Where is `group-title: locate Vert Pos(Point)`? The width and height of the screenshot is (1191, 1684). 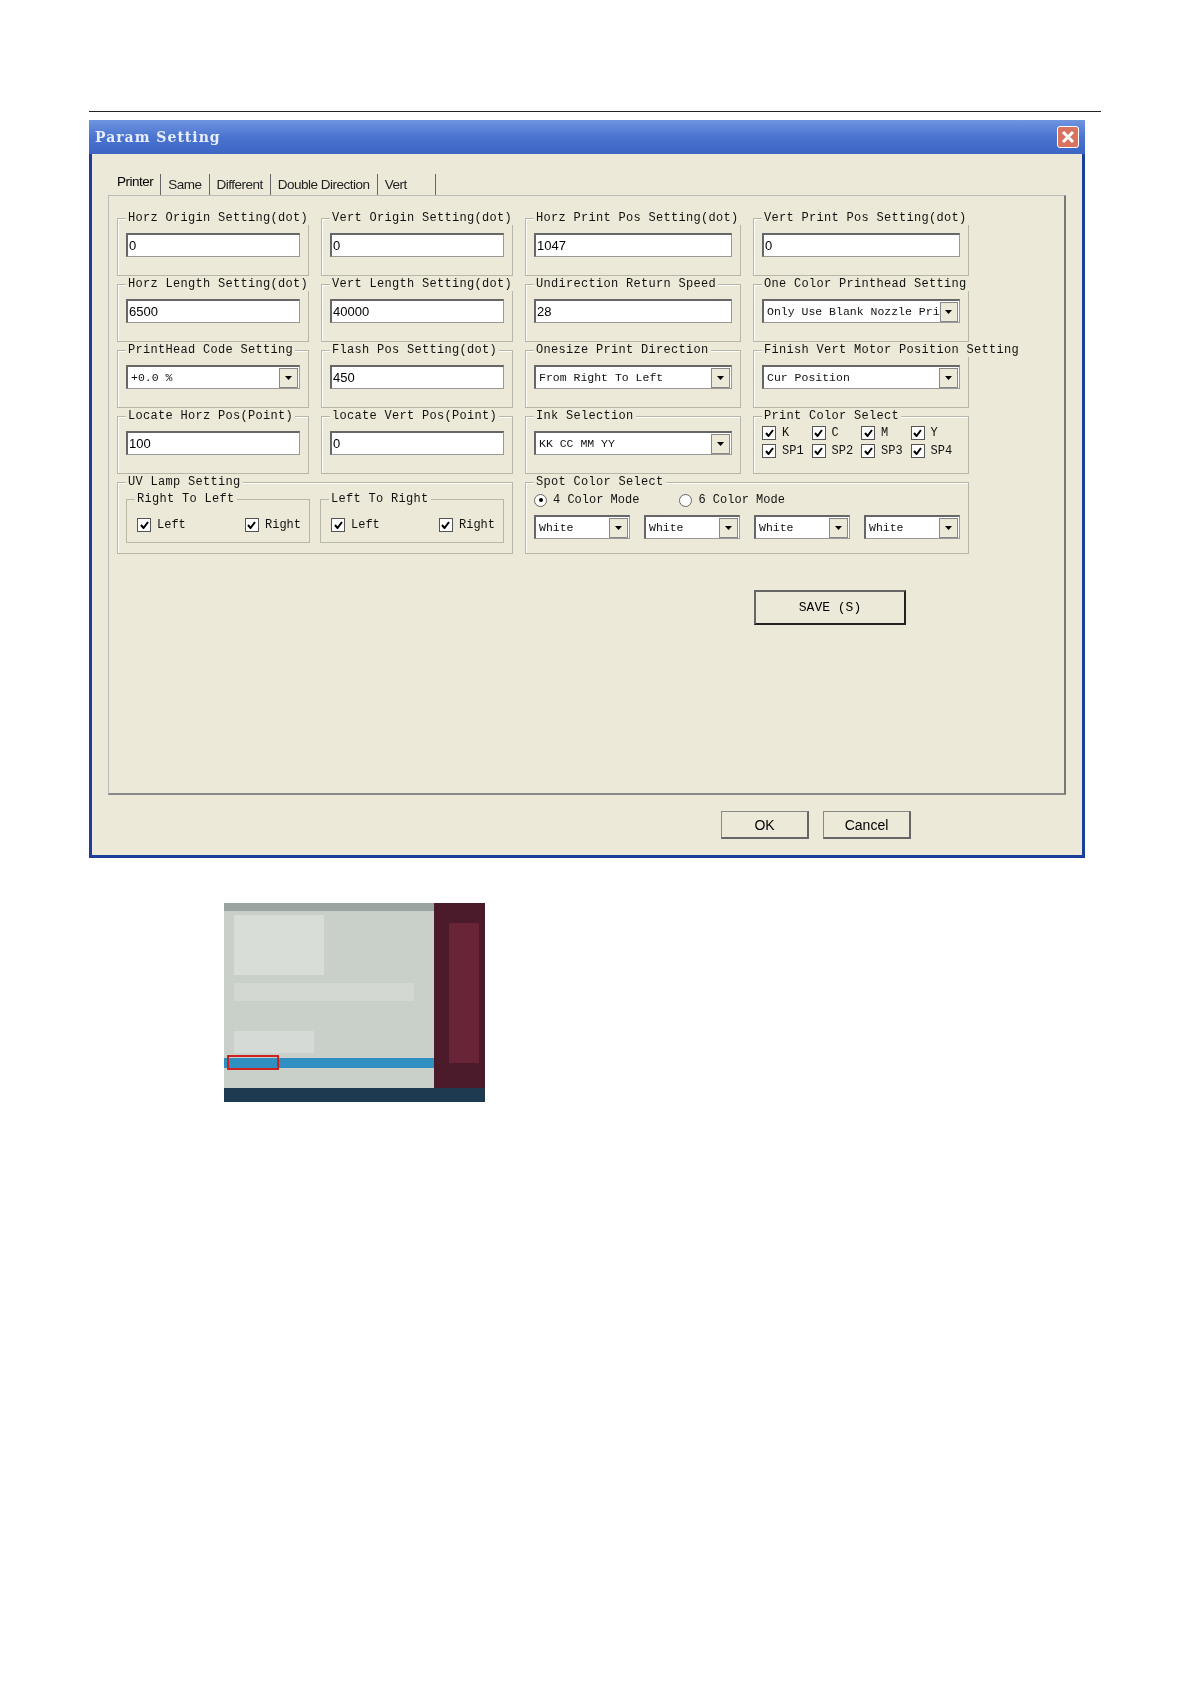
group-title: locate Vert Pos(Point) is located at coordinates (415, 416).